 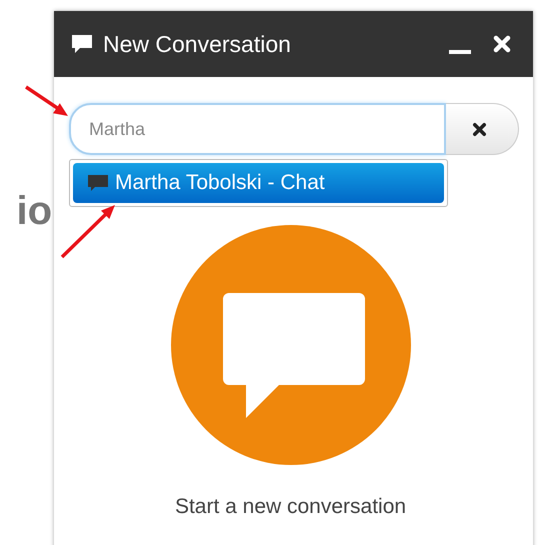 I want to click on heading-fragment: io, so click(x=34, y=212).